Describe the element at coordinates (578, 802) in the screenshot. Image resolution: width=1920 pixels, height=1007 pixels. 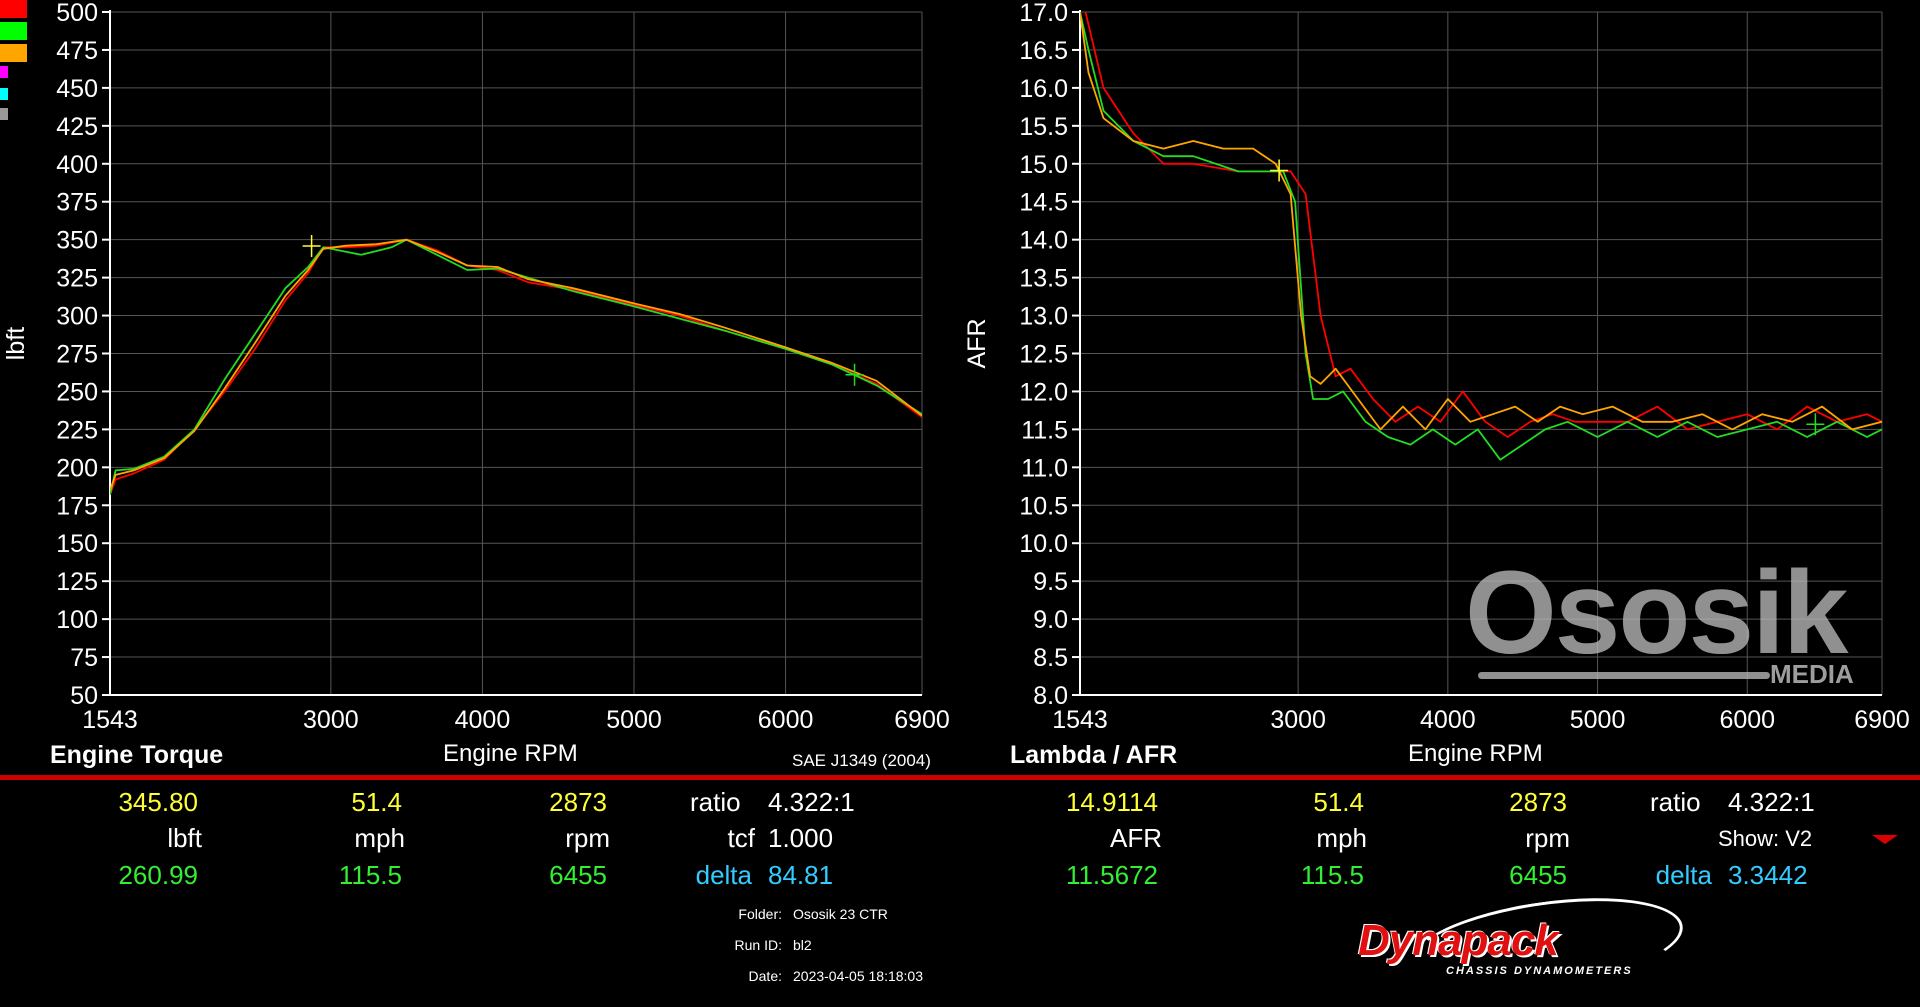
I see `torque-cursor1-rpm: 2873` at that location.